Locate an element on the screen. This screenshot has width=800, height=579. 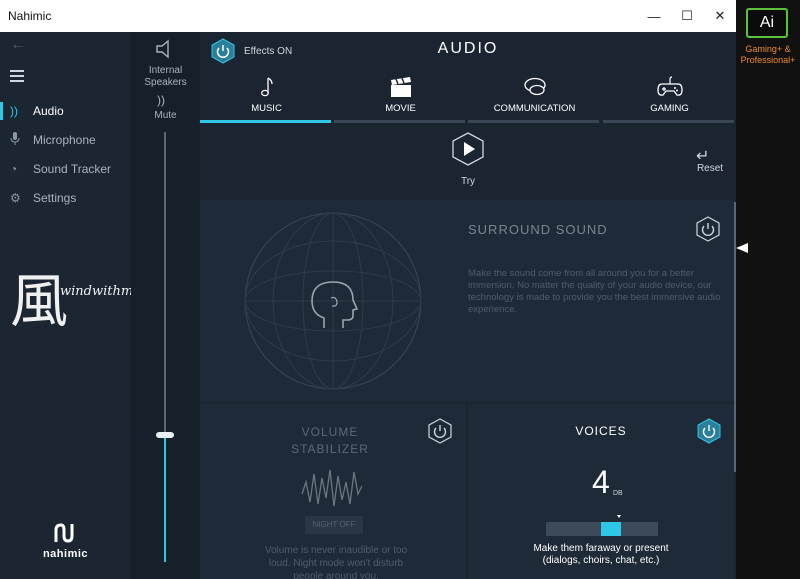
tab-label: GAMING is located at coordinates (669, 108).